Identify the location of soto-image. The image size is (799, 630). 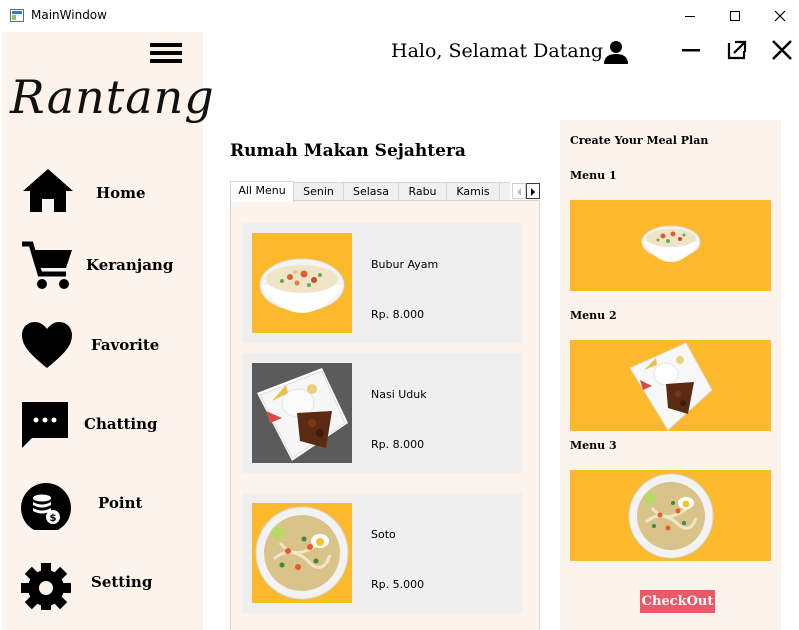
(302, 553).